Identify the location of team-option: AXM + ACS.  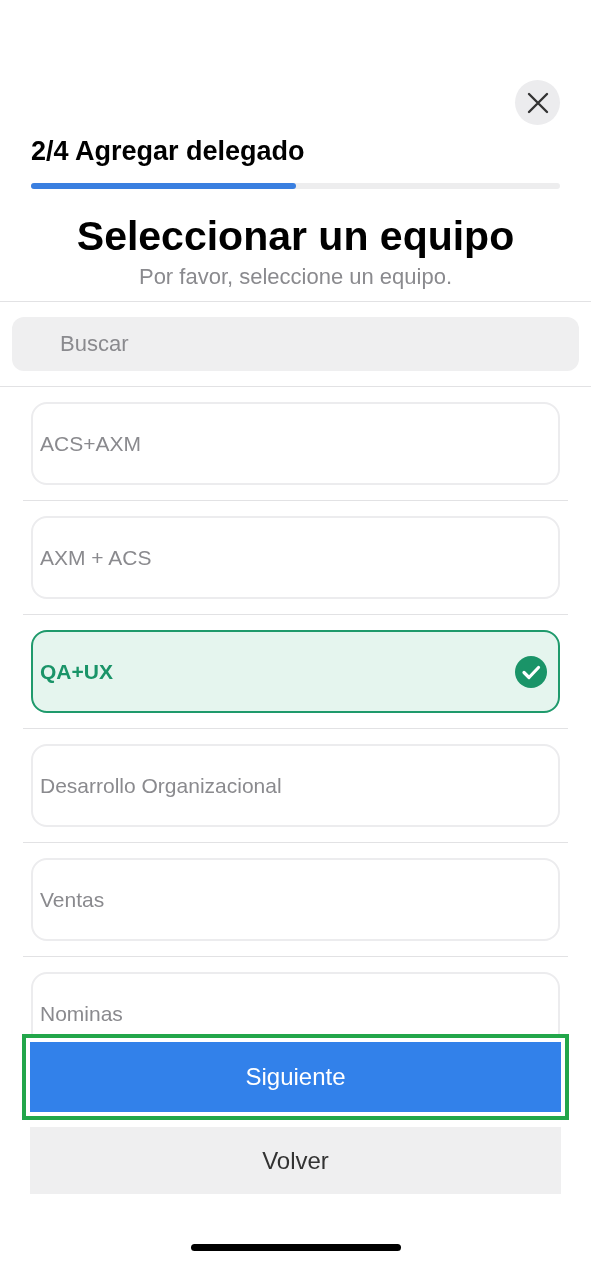
(295, 557).